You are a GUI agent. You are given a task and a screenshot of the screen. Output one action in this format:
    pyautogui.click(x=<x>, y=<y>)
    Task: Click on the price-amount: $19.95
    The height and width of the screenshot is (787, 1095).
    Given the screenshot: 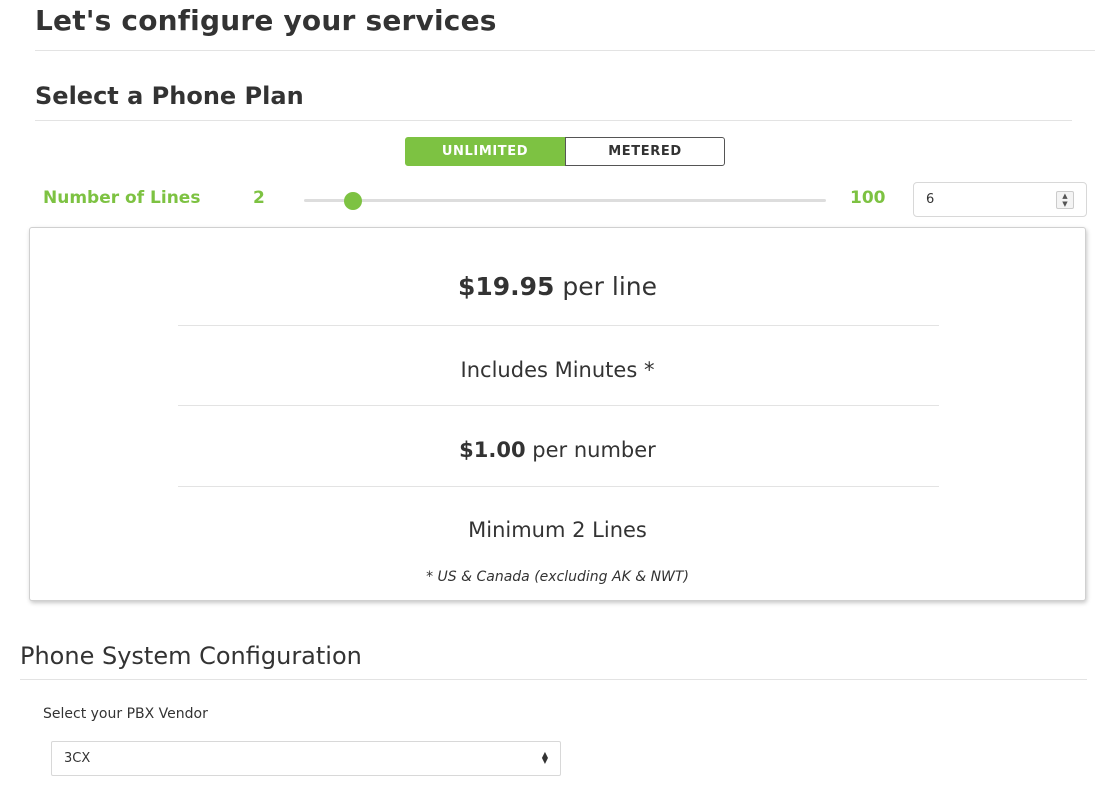 What is the action you would take?
    pyautogui.click(x=506, y=286)
    